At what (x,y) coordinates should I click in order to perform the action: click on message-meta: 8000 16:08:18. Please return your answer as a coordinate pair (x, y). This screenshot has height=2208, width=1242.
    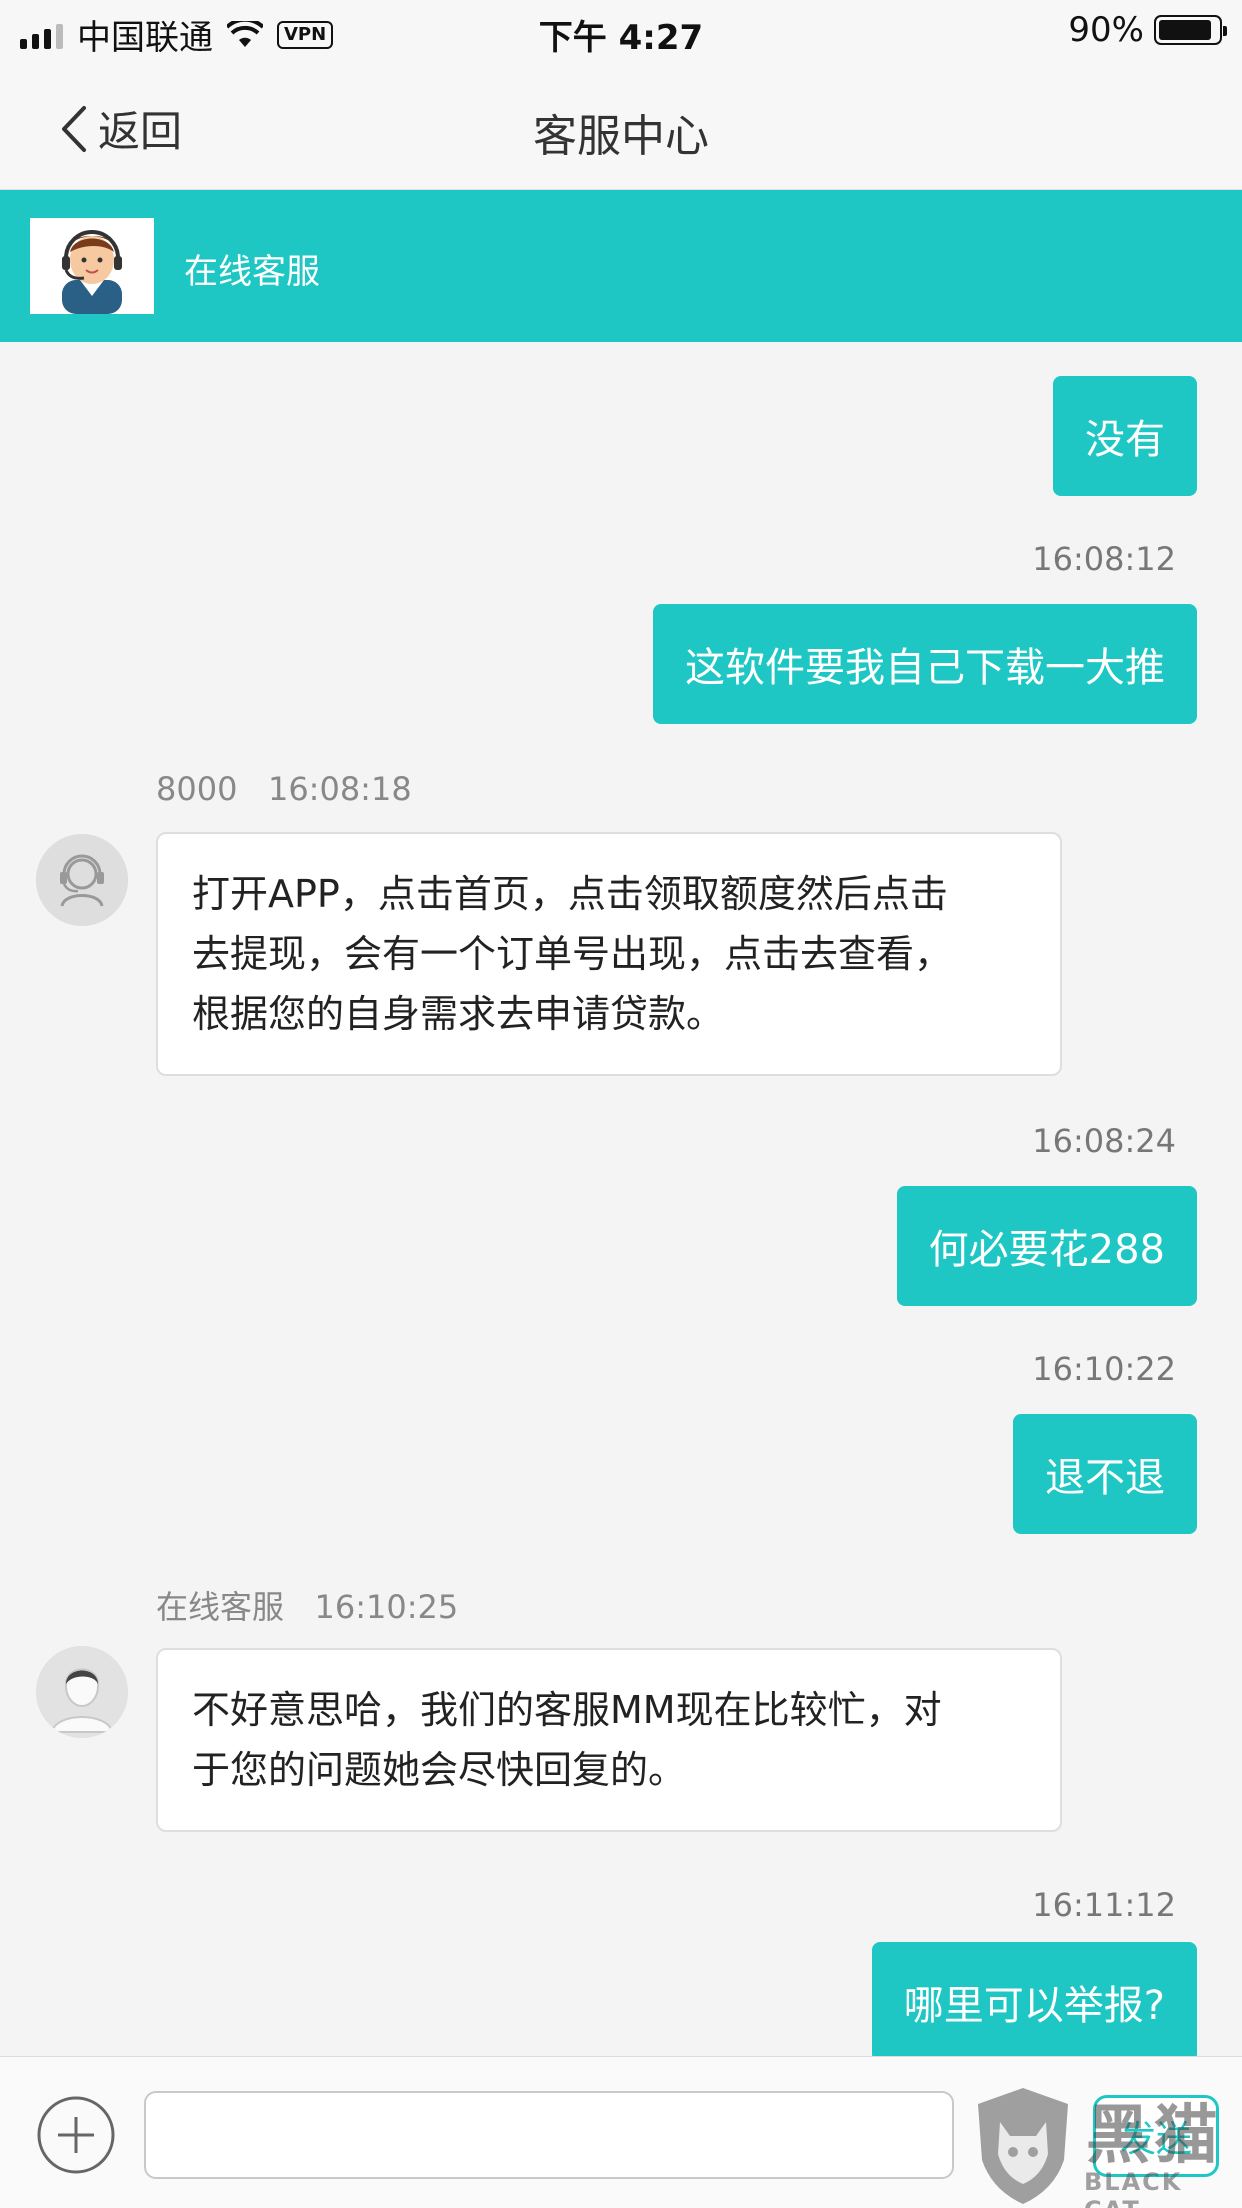
    Looking at the image, I should click on (284, 789).